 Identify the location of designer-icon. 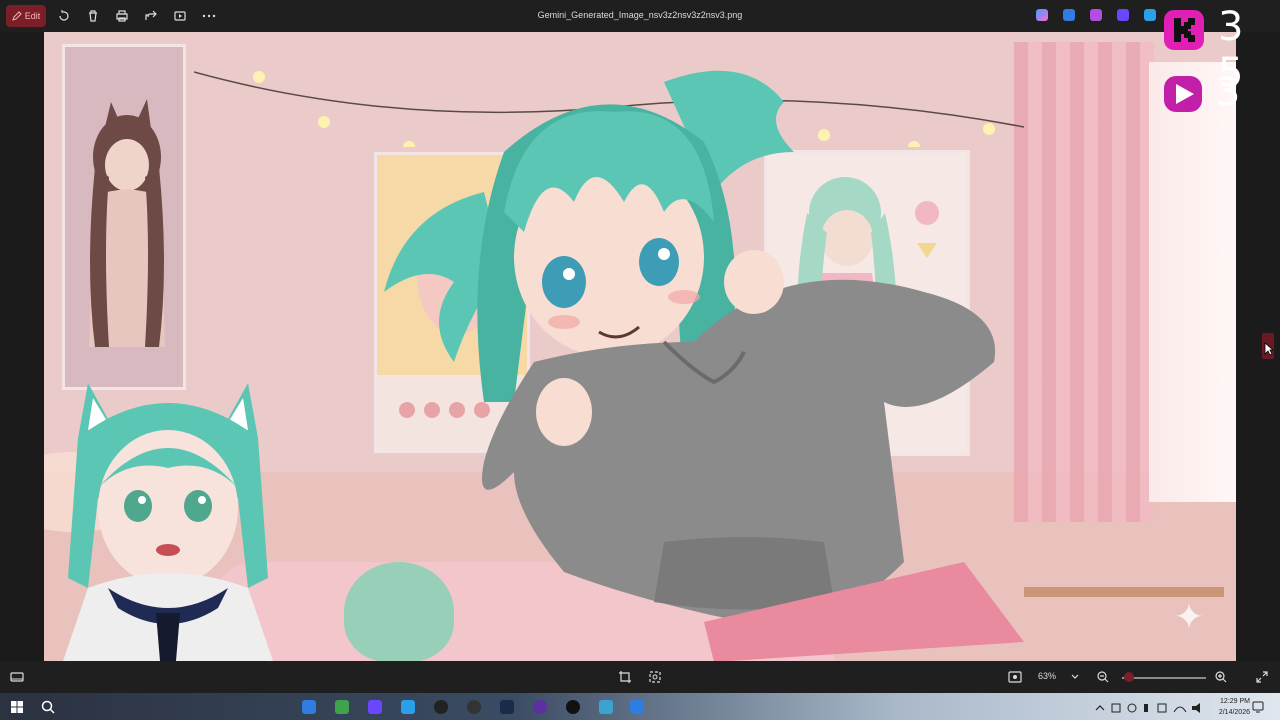
(1069, 15).